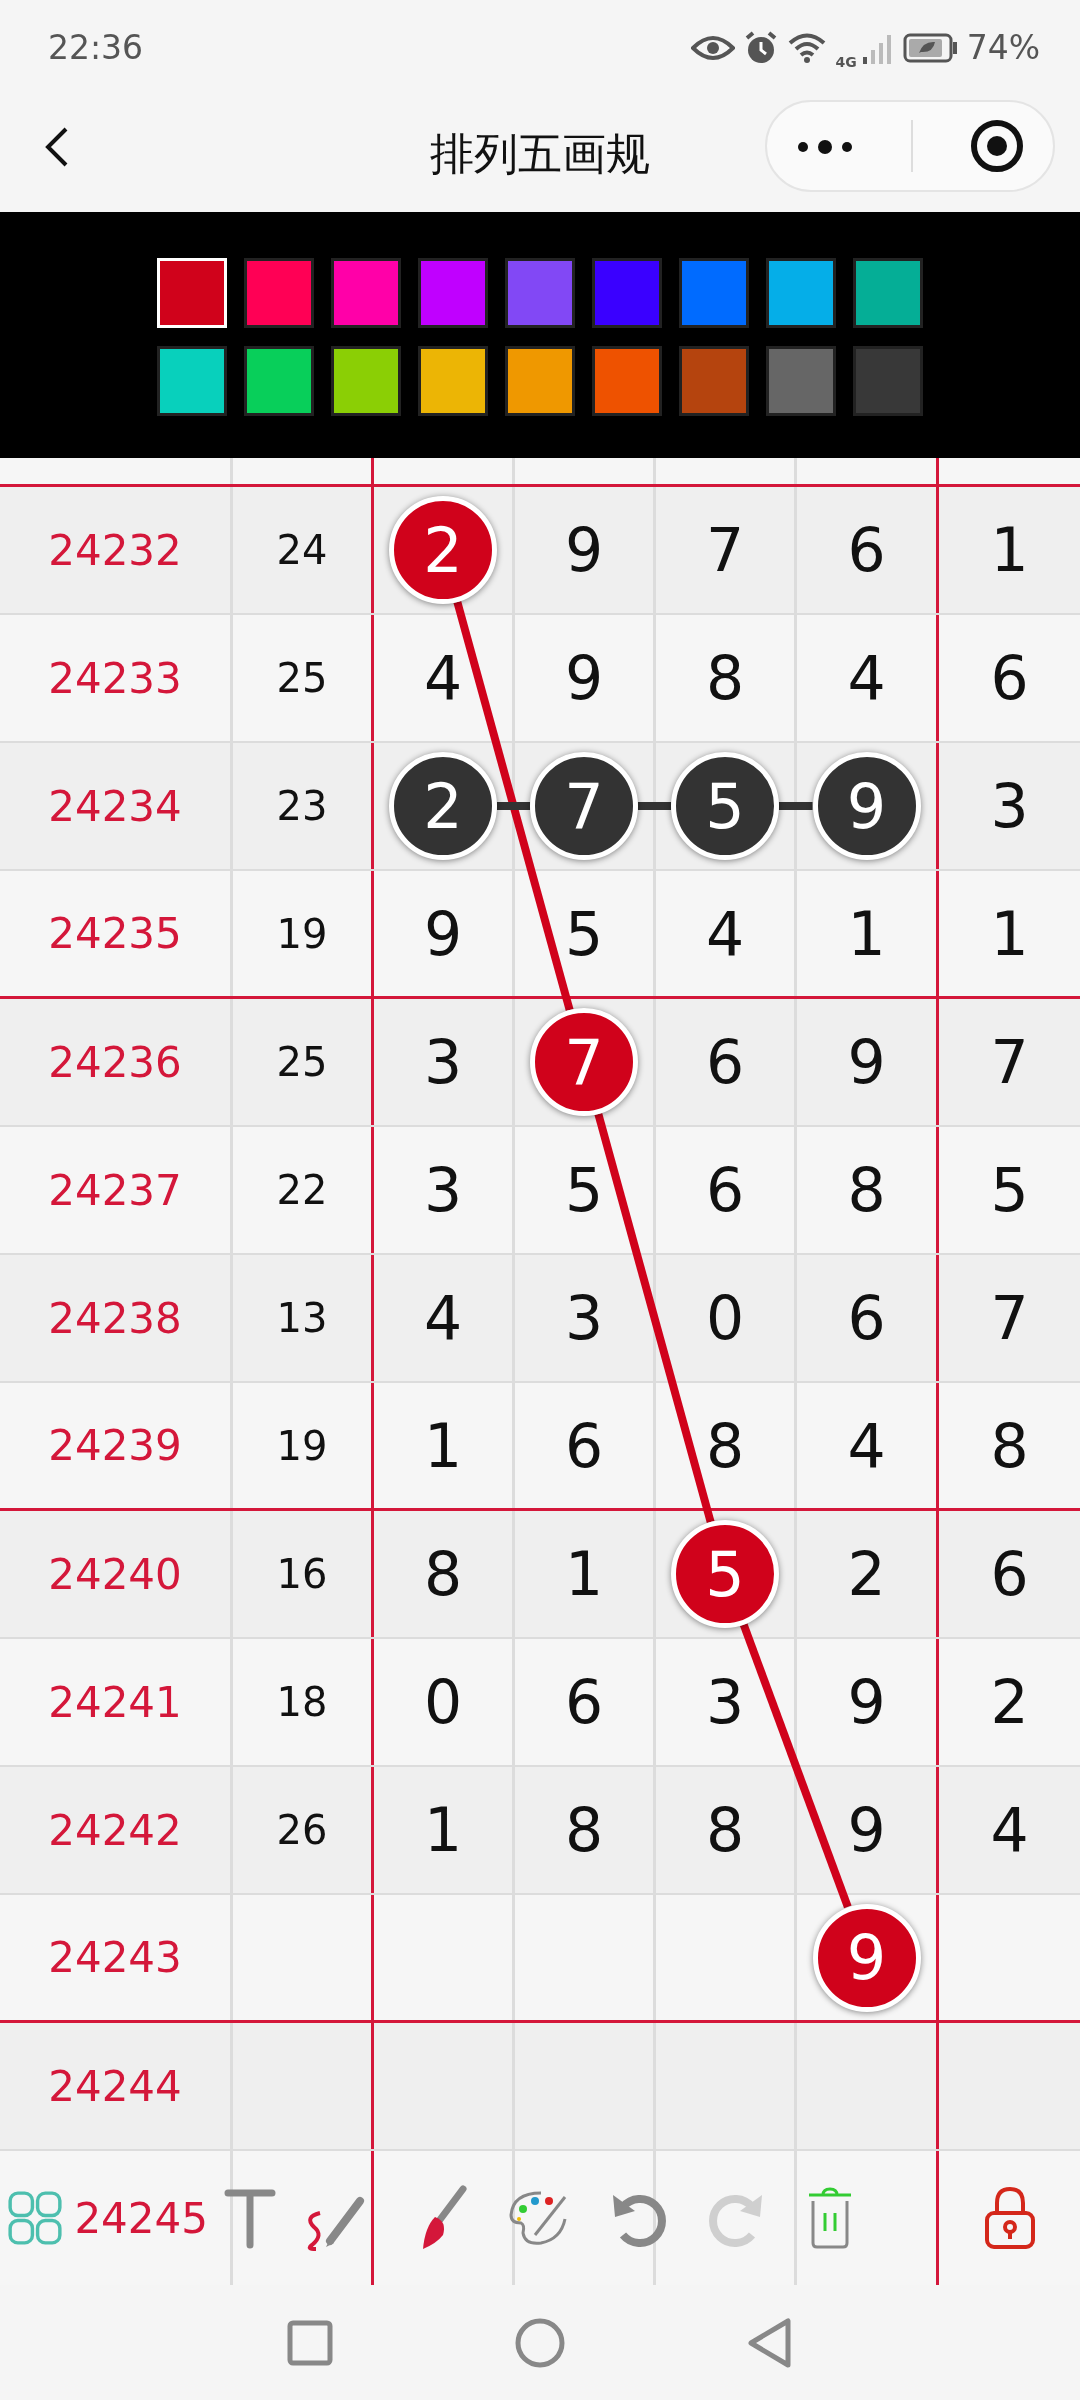 This screenshot has width=1080, height=2400. What do you see at coordinates (115, 2086) in the screenshot?
I see `issue-number: 24244` at bounding box center [115, 2086].